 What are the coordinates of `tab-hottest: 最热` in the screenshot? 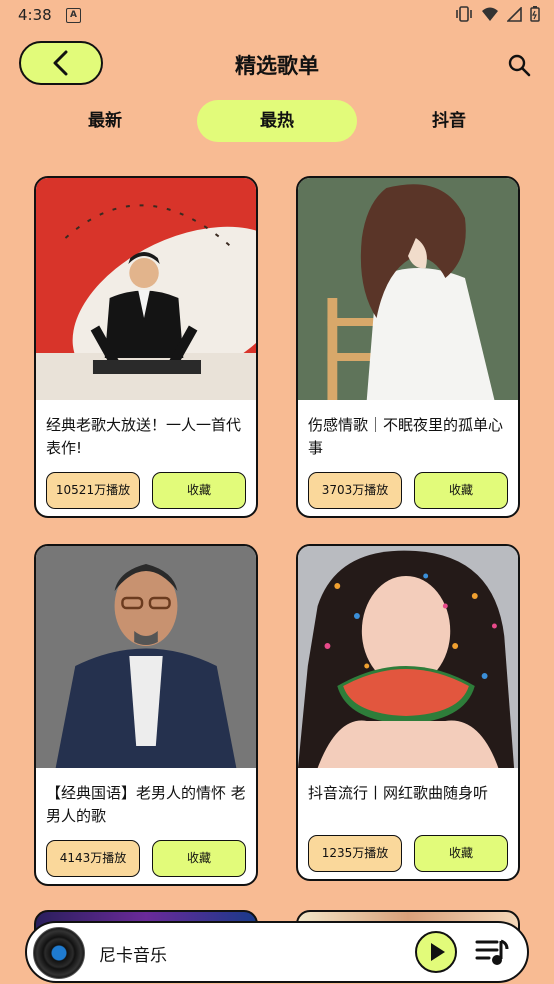 It's located at (277, 121).